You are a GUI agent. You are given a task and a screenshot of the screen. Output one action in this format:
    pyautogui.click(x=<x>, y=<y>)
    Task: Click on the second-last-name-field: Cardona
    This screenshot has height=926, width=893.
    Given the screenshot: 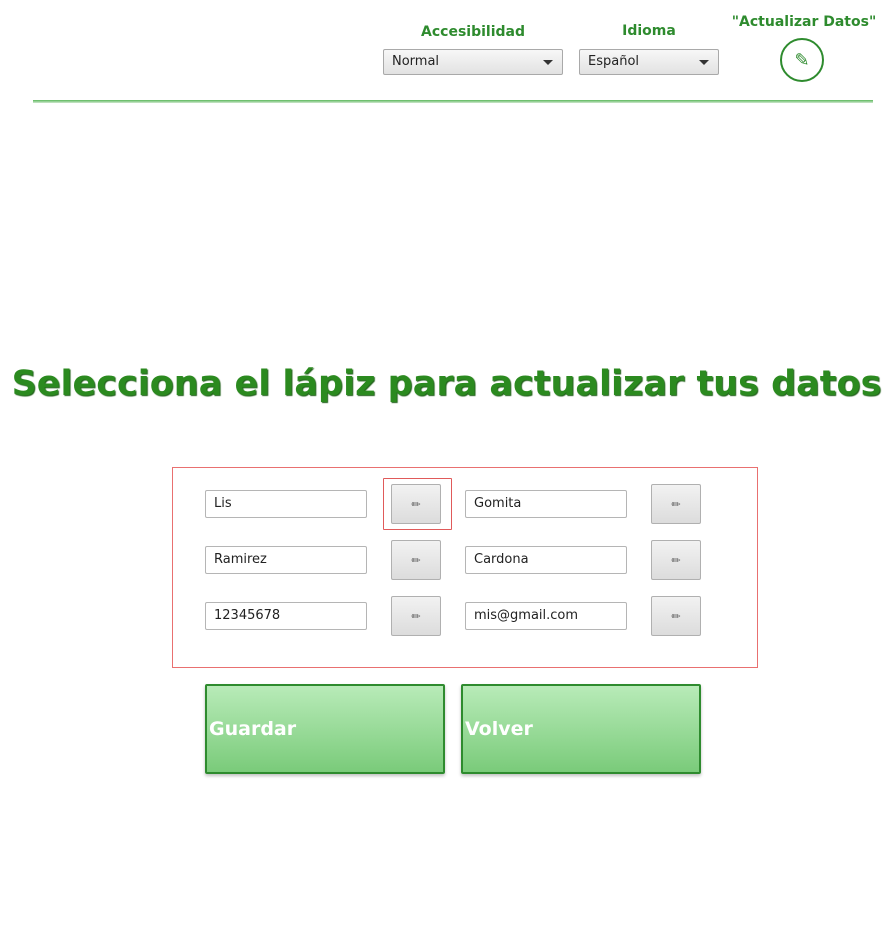 What is the action you would take?
    pyautogui.click(x=546, y=560)
    